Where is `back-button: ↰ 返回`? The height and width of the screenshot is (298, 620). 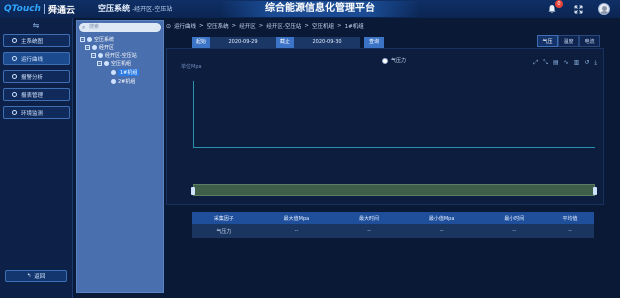
back-button: ↰ 返回 is located at coordinates (36, 276).